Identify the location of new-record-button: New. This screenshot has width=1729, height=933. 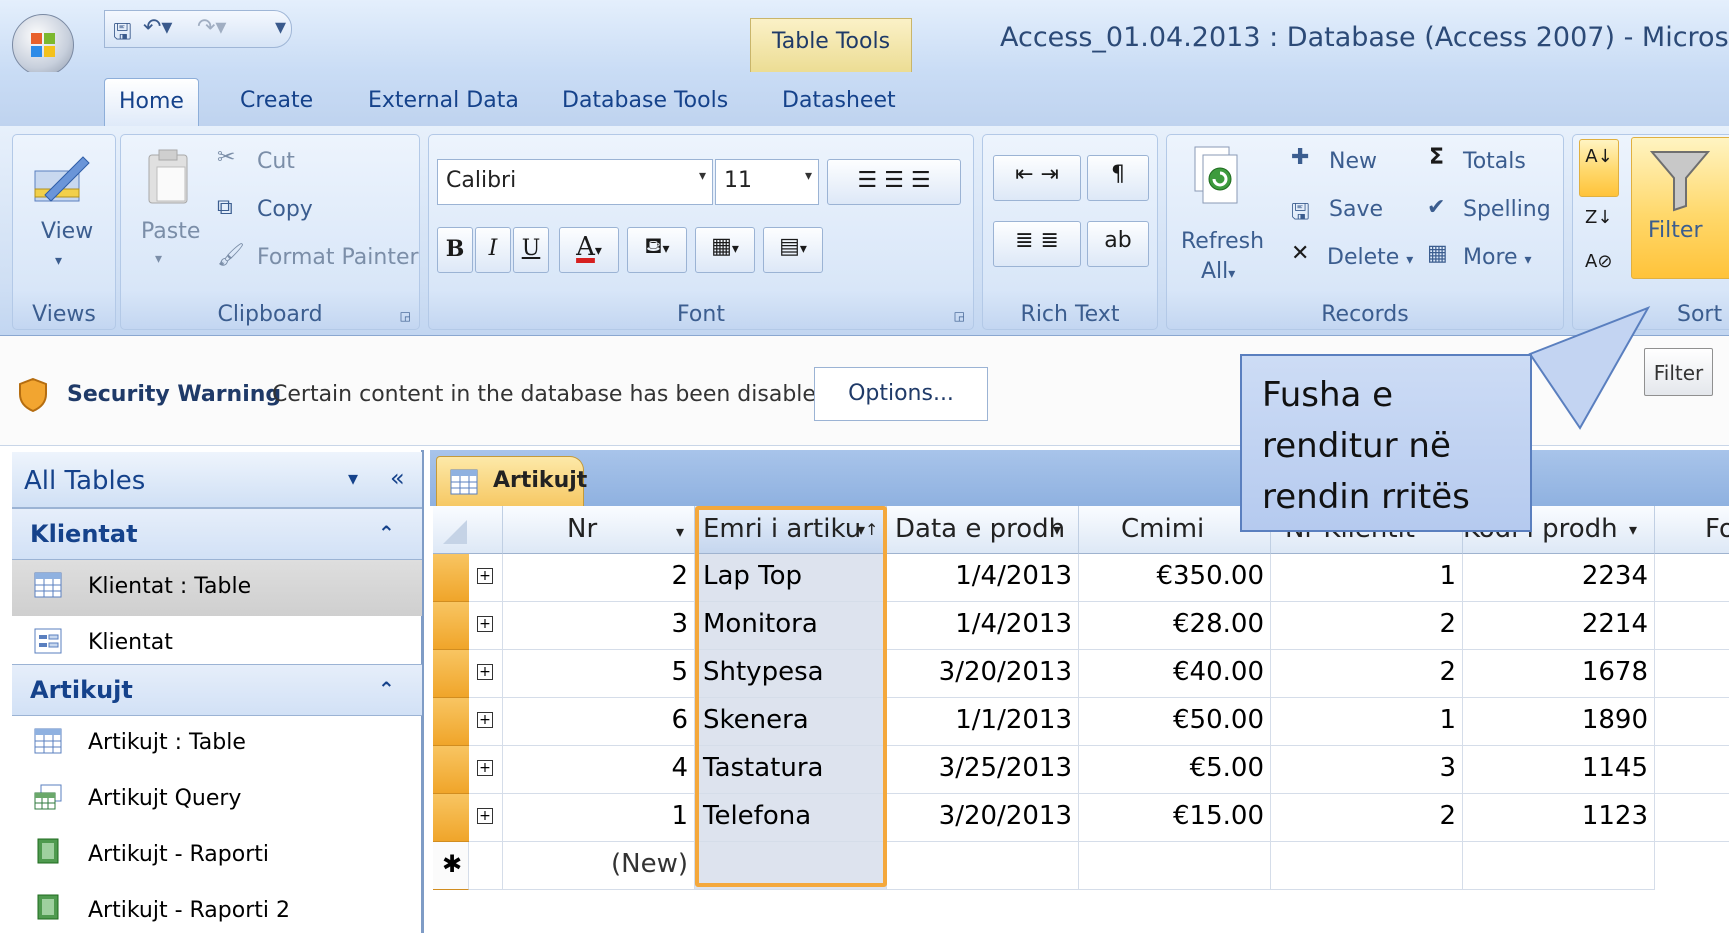
(1353, 161).